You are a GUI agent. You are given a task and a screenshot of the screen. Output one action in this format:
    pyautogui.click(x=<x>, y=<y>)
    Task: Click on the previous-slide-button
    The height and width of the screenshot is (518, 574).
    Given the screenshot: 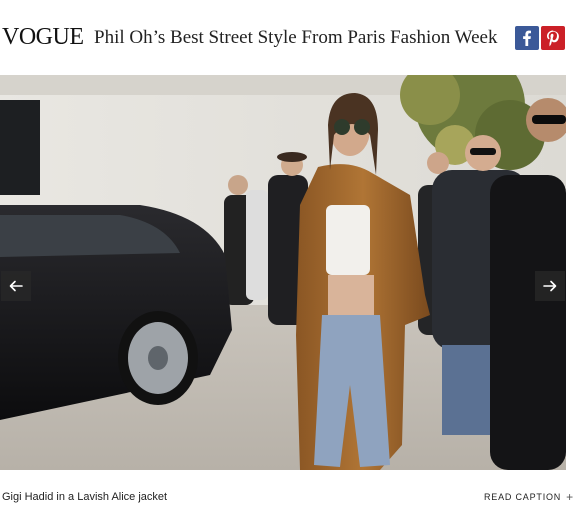 What is the action you would take?
    pyautogui.click(x=16, y=286)
    